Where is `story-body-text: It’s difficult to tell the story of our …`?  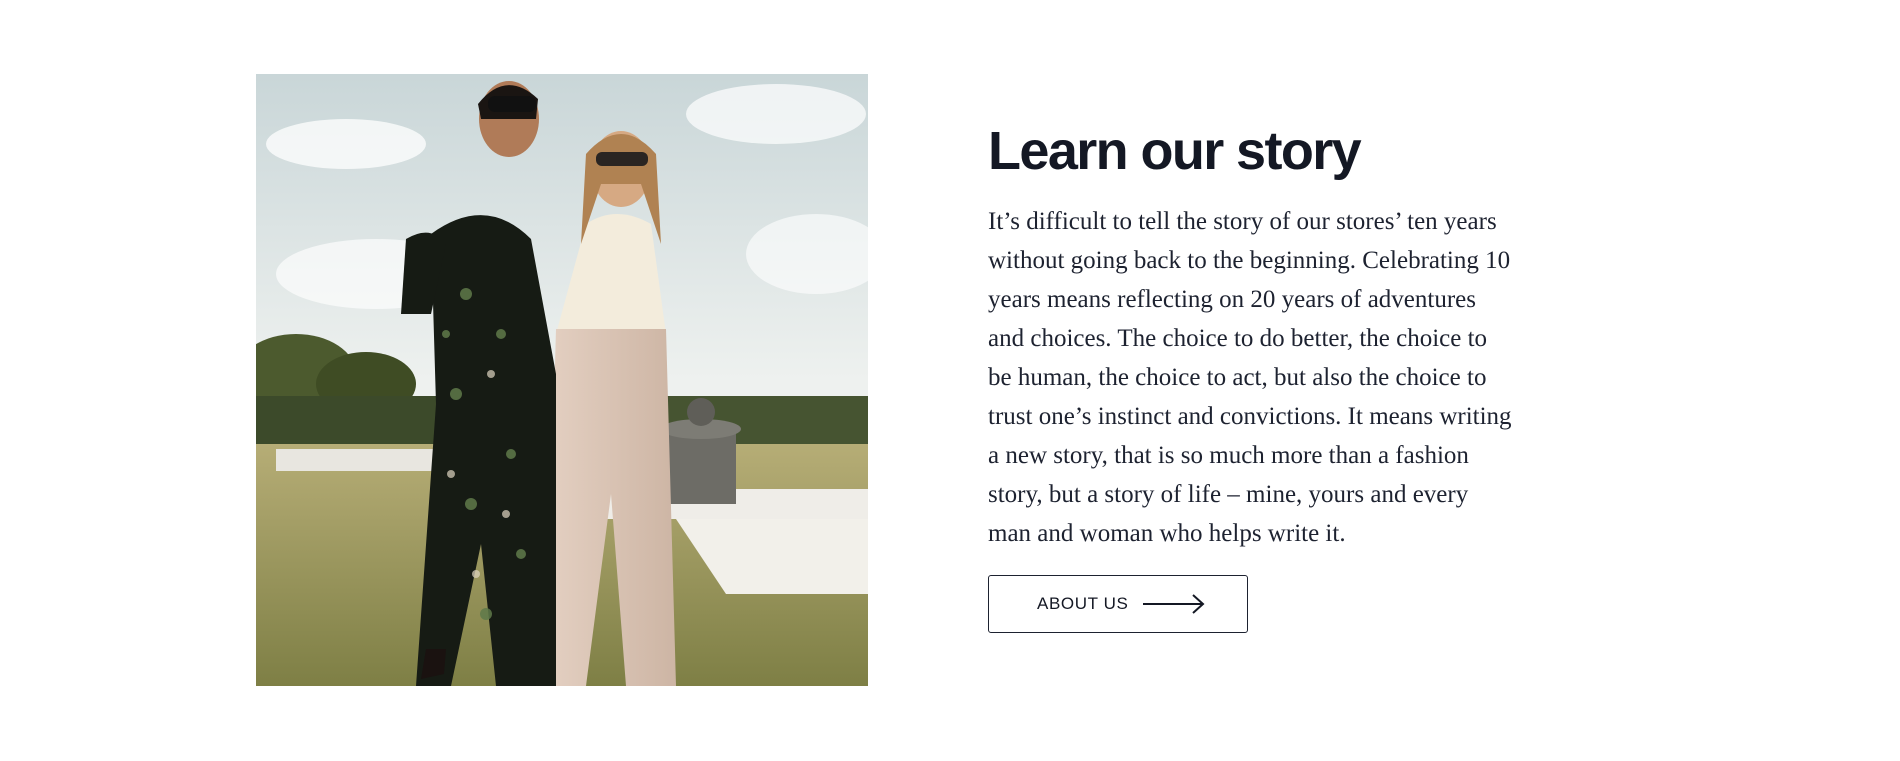 story-body-text: It’s difficult to tell the story of our … is located at coordinates (1250, 377).